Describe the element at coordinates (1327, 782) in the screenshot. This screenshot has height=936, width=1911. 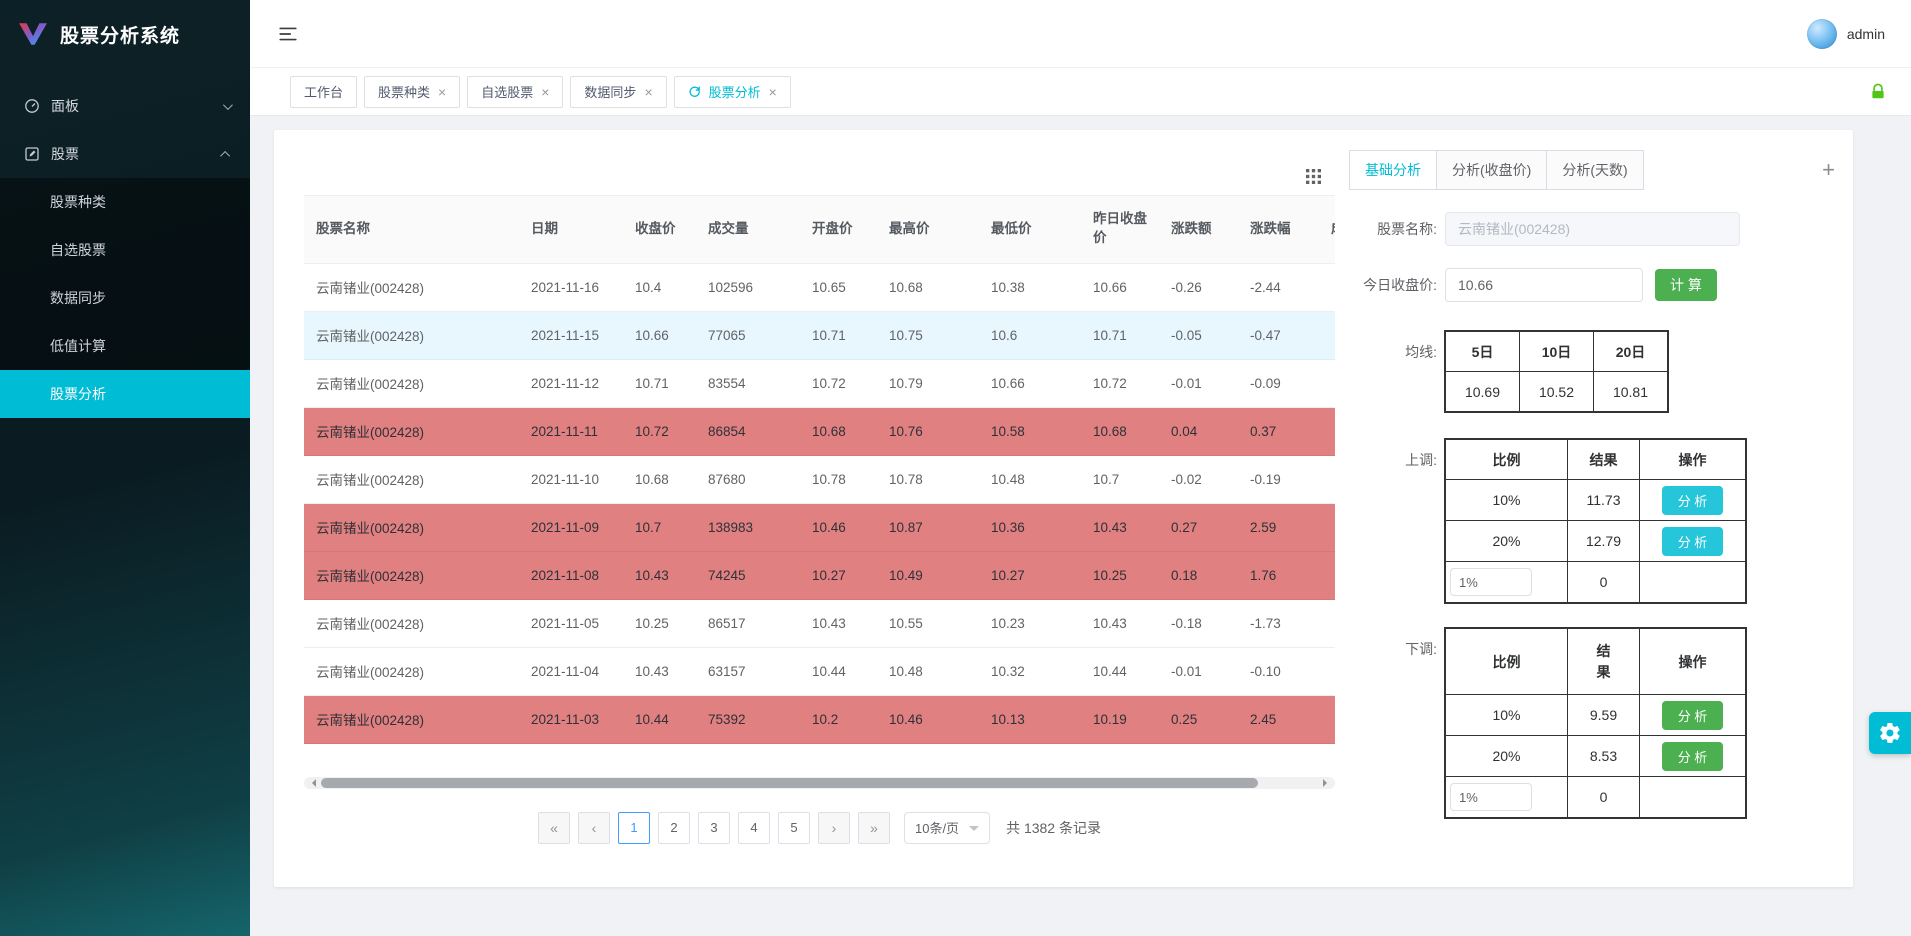
I see `scroll-right-arrow-icon` at that location.